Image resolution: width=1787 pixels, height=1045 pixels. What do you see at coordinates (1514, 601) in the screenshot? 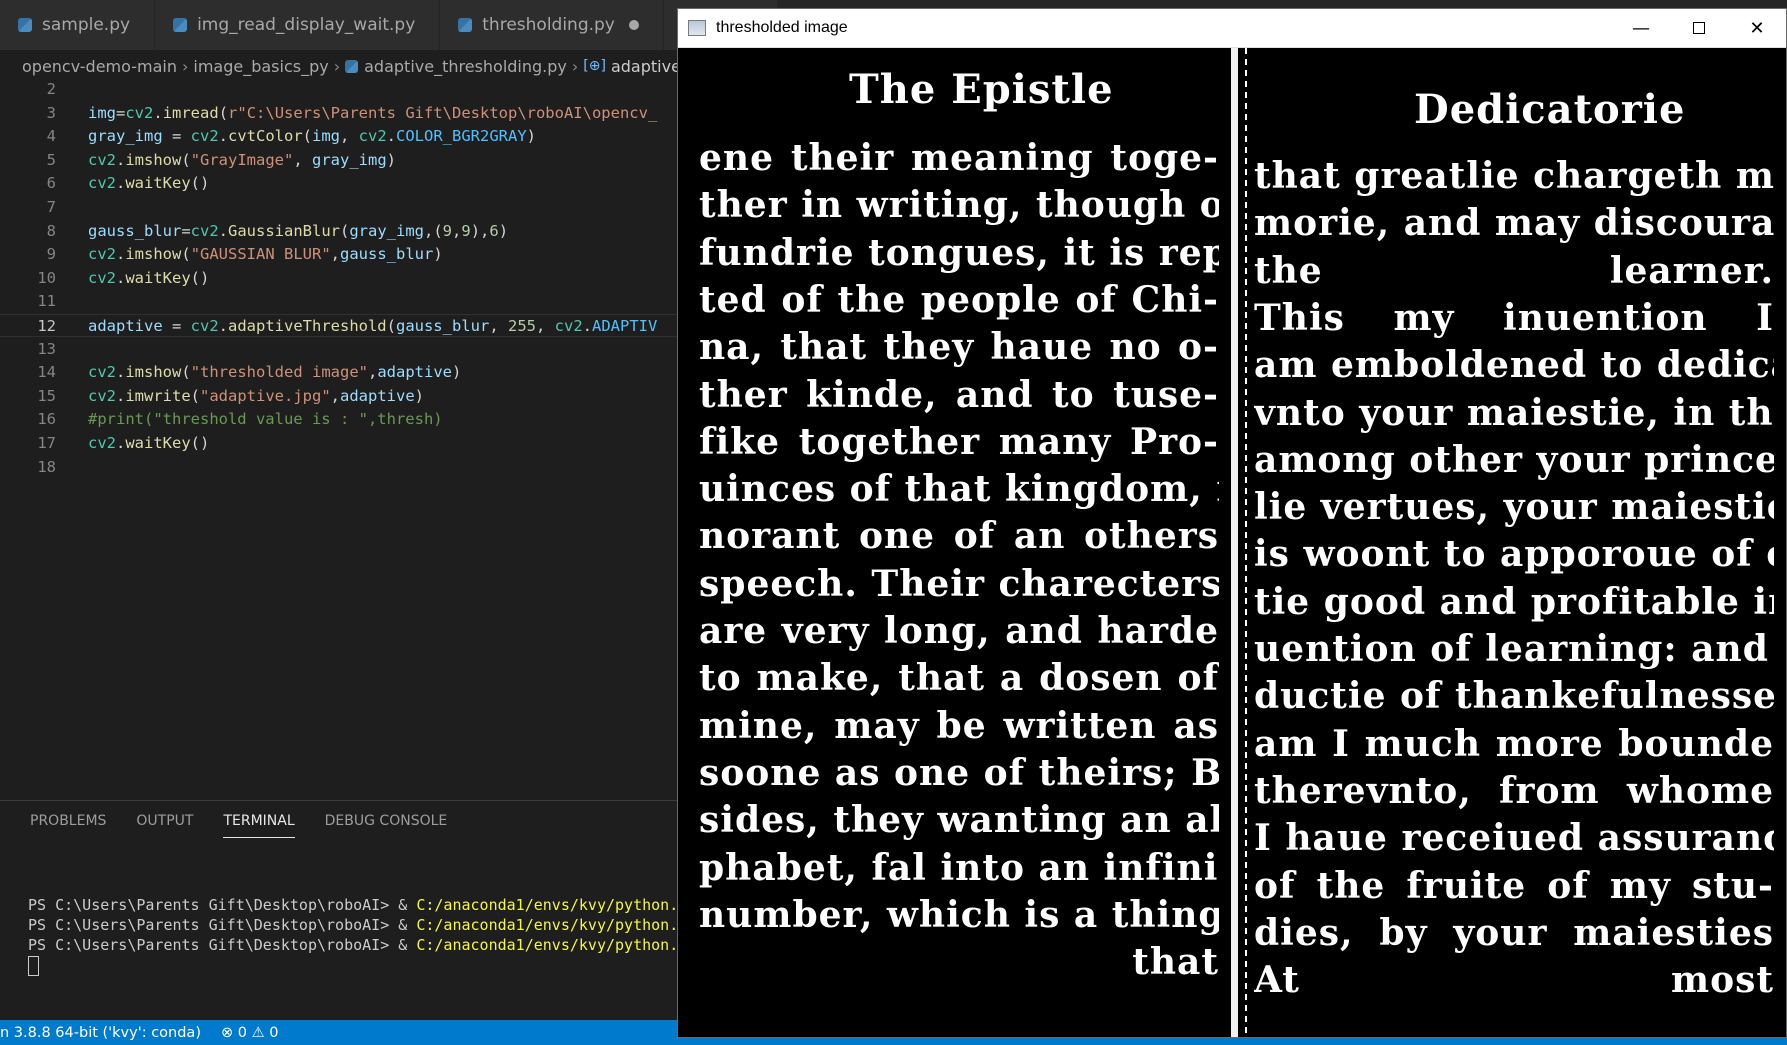
I see `page-text-line: tie good and profitable in-` at bounding box center [1514, 601].